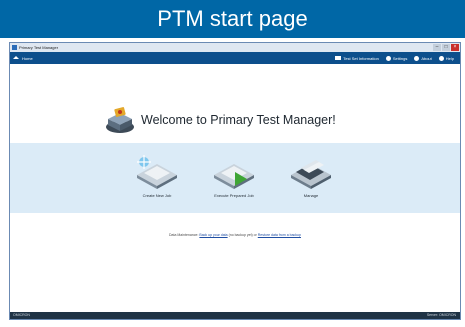 The width and height of the screenshot is (465, 327). What do you see at coordinates (441, 315) in the screenshot?
I see `status-right-text: Server: OMICRON` at bounding box center [441, 315].